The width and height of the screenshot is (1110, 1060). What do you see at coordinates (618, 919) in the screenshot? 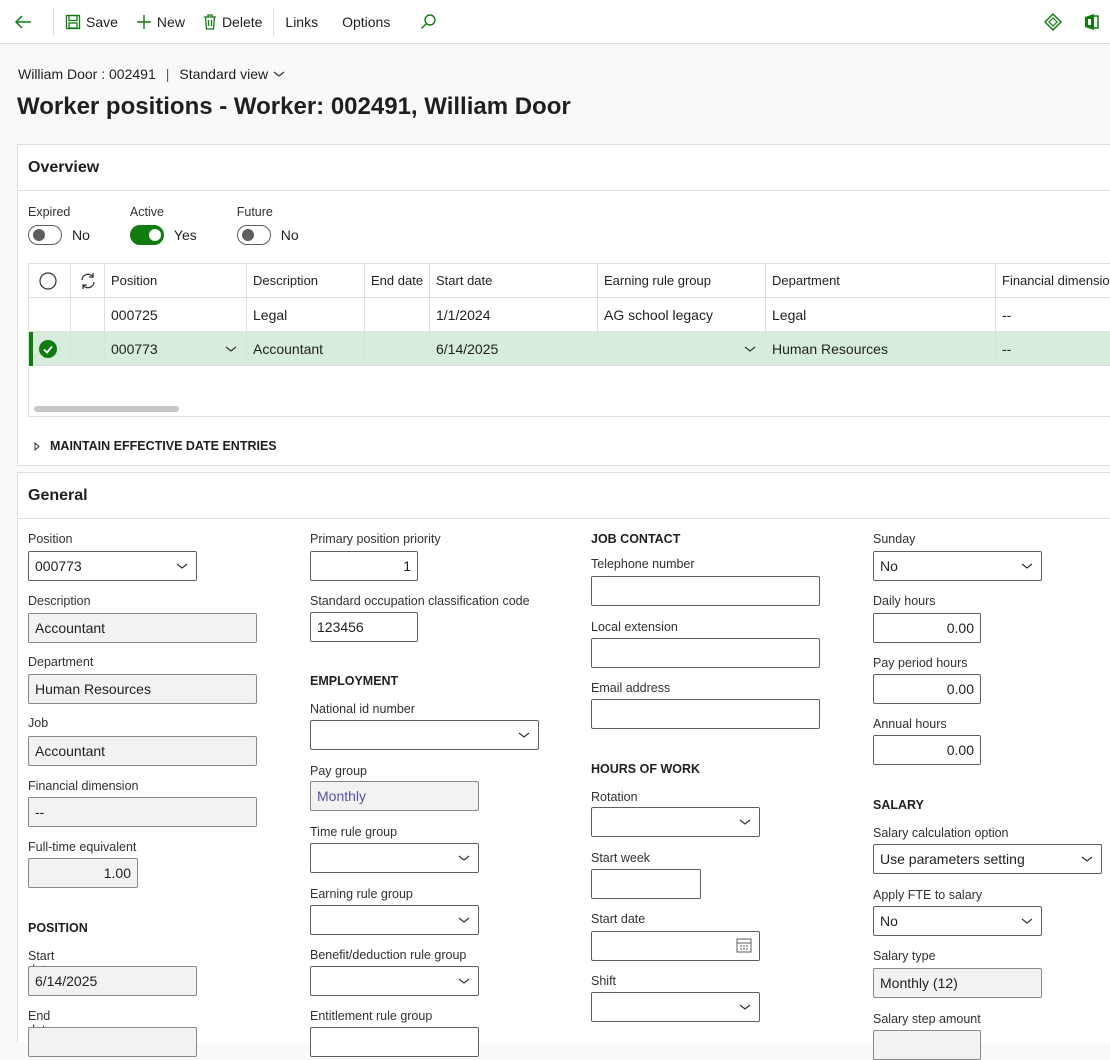
I see `hours-start-date-label: Start date` at bounding box center [618, 919].